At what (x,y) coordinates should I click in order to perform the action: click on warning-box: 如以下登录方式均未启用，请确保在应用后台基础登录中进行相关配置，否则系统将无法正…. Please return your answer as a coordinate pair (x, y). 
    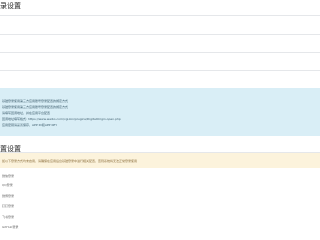
    Looking at the image, I should click on (160, 160).